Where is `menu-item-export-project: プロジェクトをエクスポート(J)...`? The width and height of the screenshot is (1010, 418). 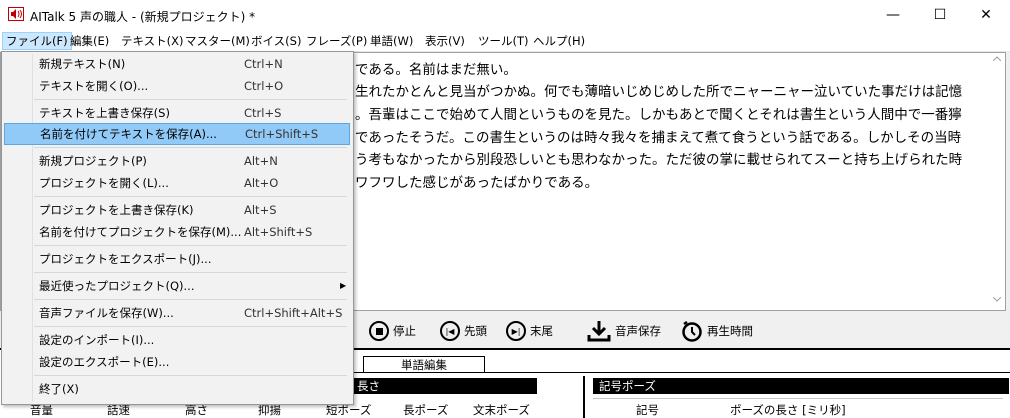 menu-item-export-project: プロジェクトをエクスポート(J)... is located at coordinates (177, 259).